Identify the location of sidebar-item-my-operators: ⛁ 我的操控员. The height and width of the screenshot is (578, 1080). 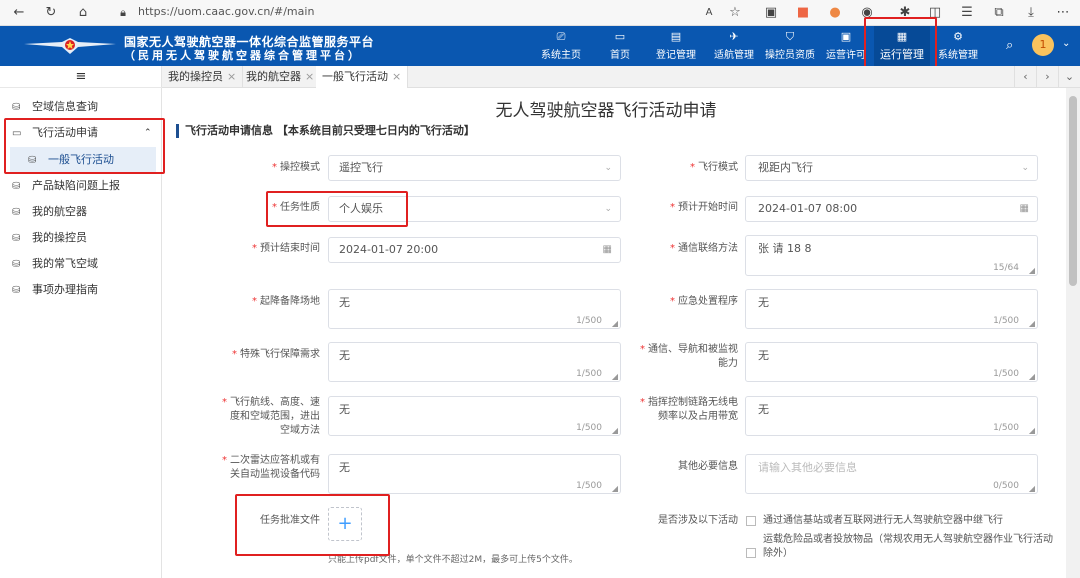
(80, 238).